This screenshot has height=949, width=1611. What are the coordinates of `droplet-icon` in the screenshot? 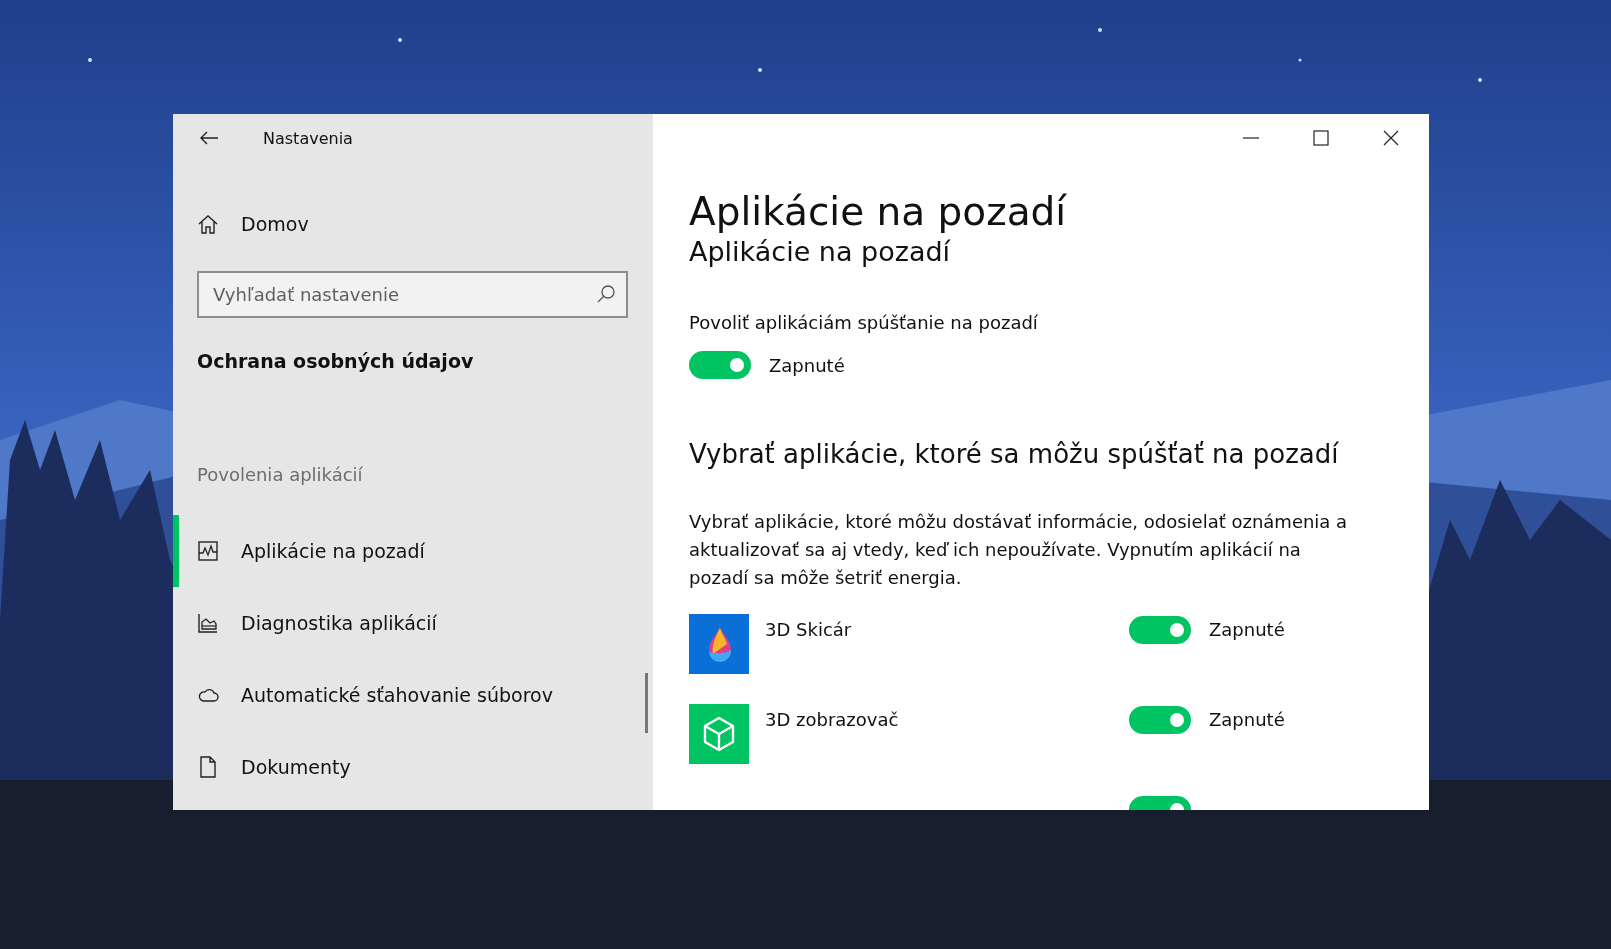 It's located at (719, 644).